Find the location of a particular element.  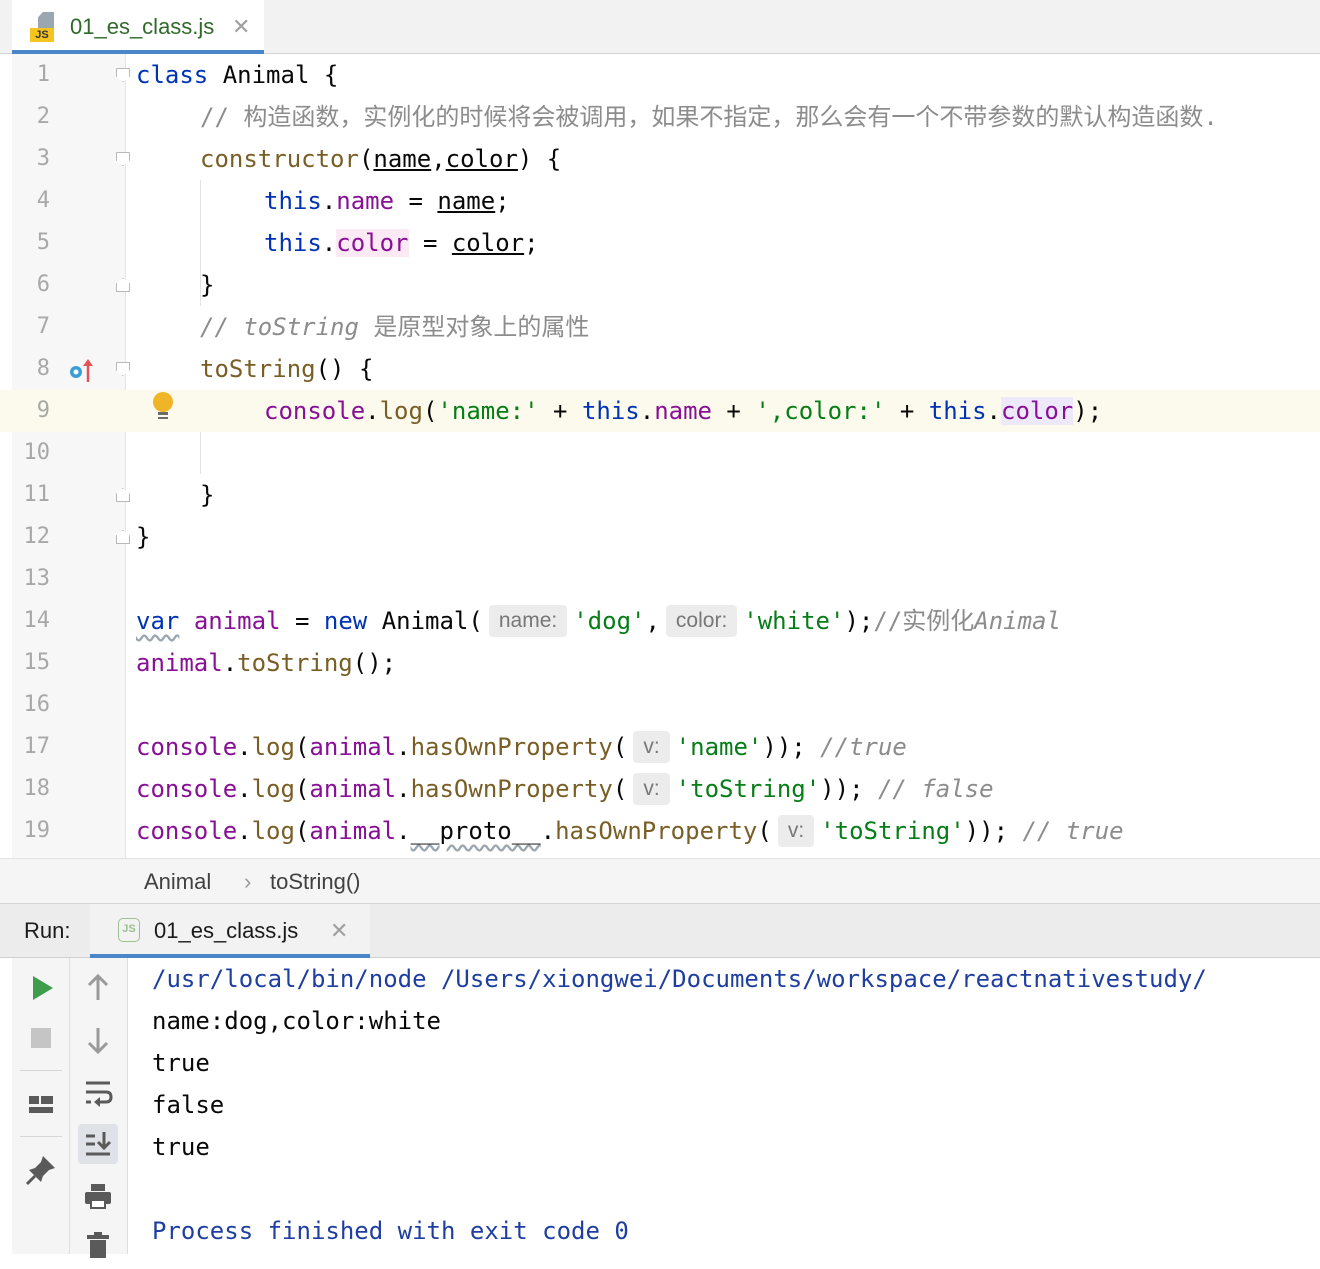

layout-icon is located at coordinates (41, 1104).